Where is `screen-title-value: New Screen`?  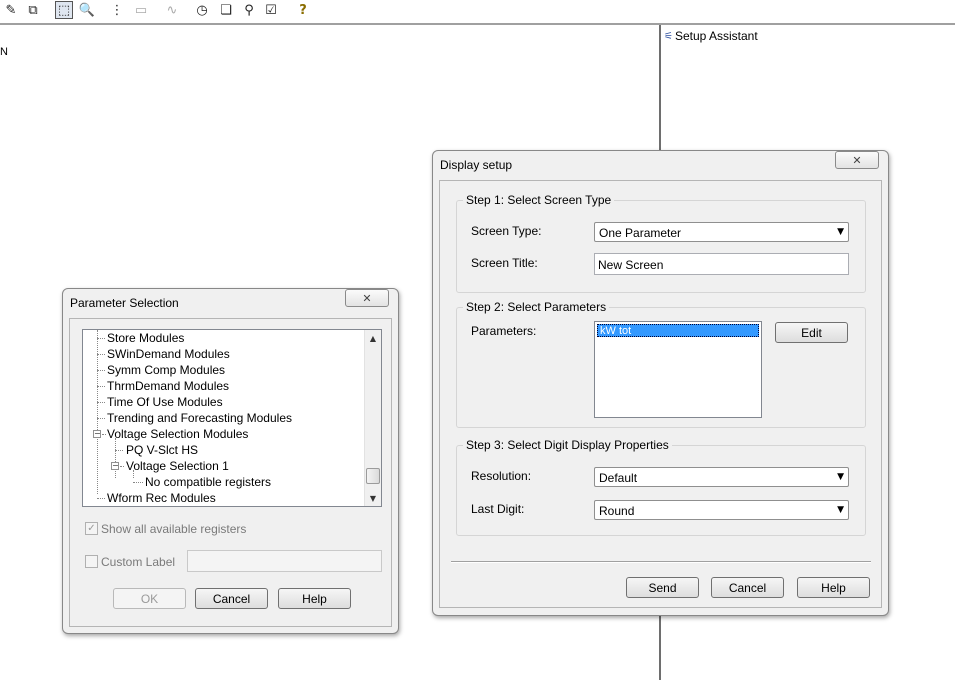 screen-title-value: New Screen is located at coordinates (631, 265).